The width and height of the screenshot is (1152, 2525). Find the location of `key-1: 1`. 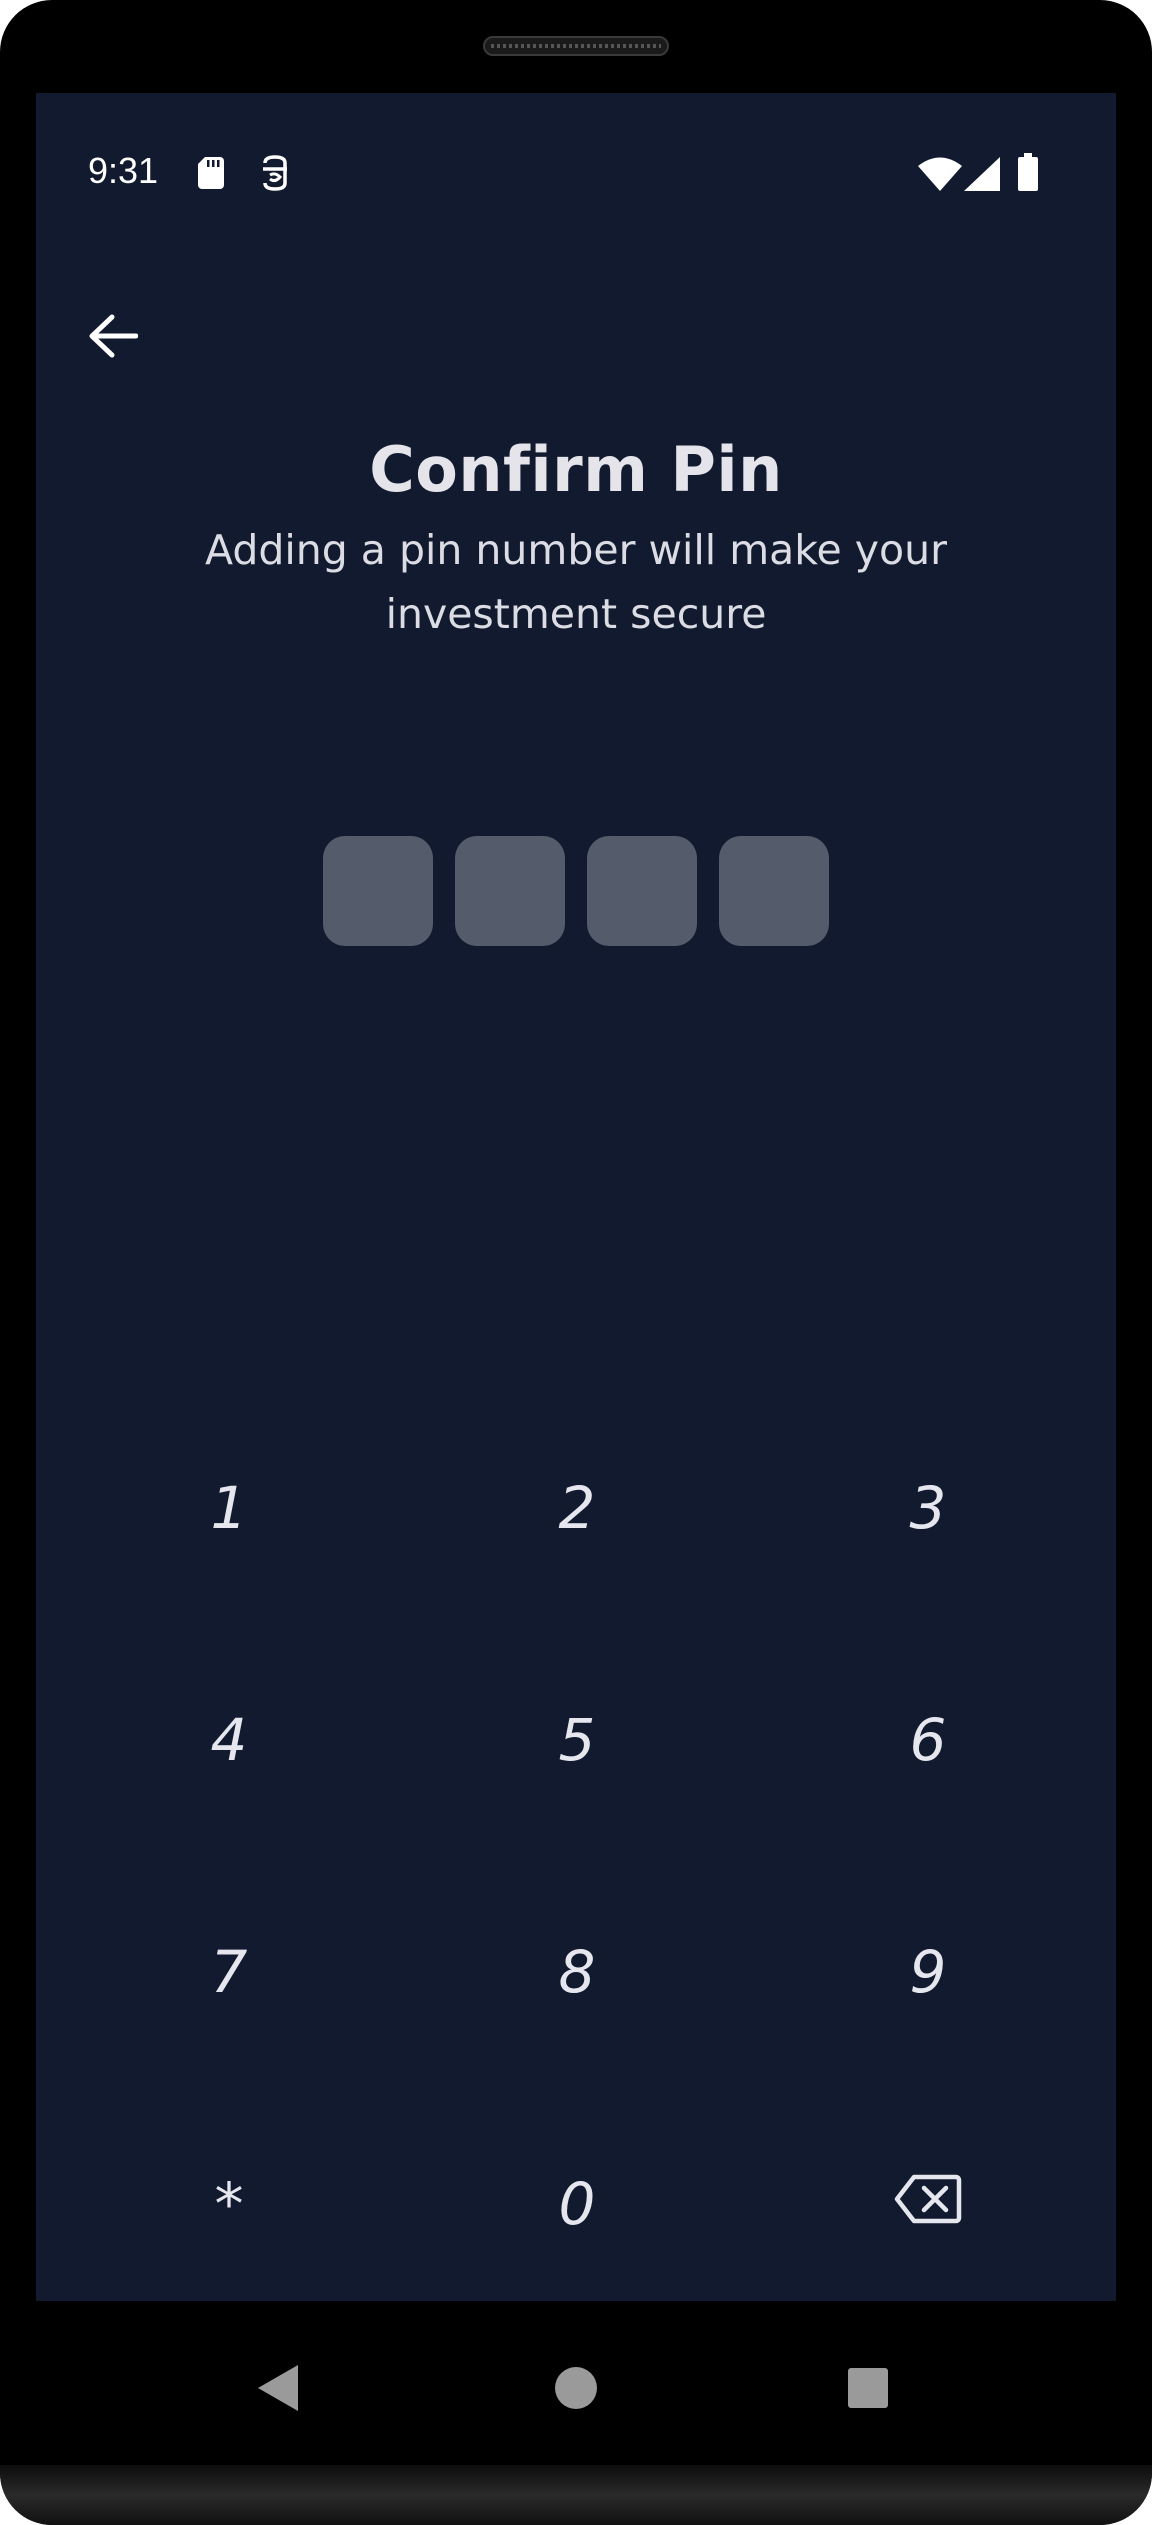

key-1: 1 is located at coordinates (229, 1508).